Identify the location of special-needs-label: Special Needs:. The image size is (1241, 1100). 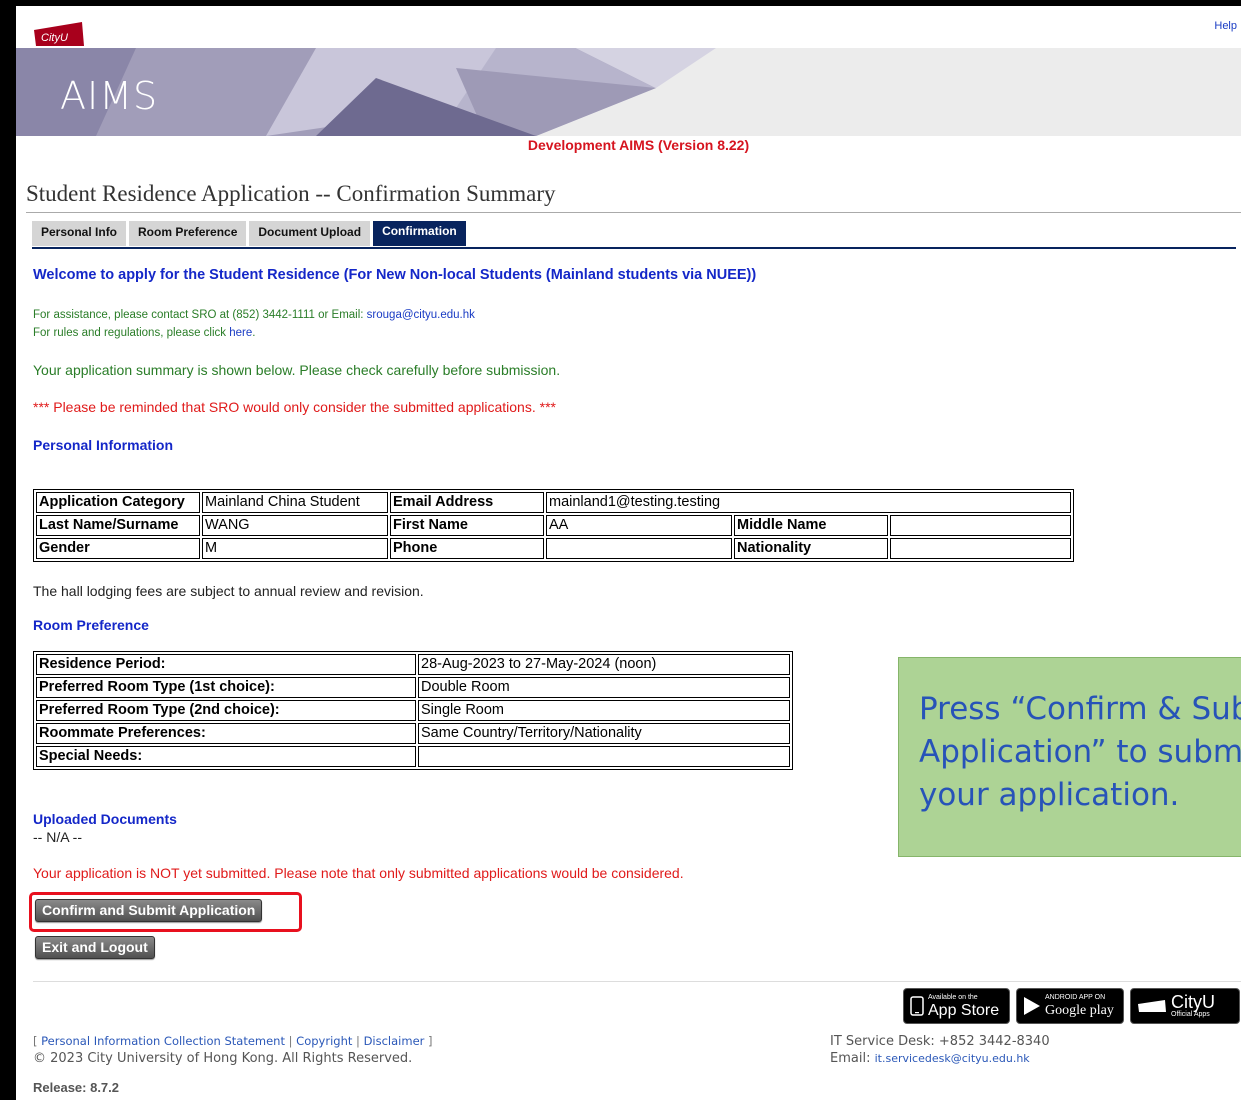
(226, 756).